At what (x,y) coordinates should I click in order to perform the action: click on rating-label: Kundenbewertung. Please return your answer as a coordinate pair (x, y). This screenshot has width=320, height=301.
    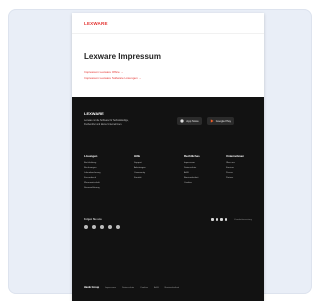
    Looking at the image, I should click on (243, 219).